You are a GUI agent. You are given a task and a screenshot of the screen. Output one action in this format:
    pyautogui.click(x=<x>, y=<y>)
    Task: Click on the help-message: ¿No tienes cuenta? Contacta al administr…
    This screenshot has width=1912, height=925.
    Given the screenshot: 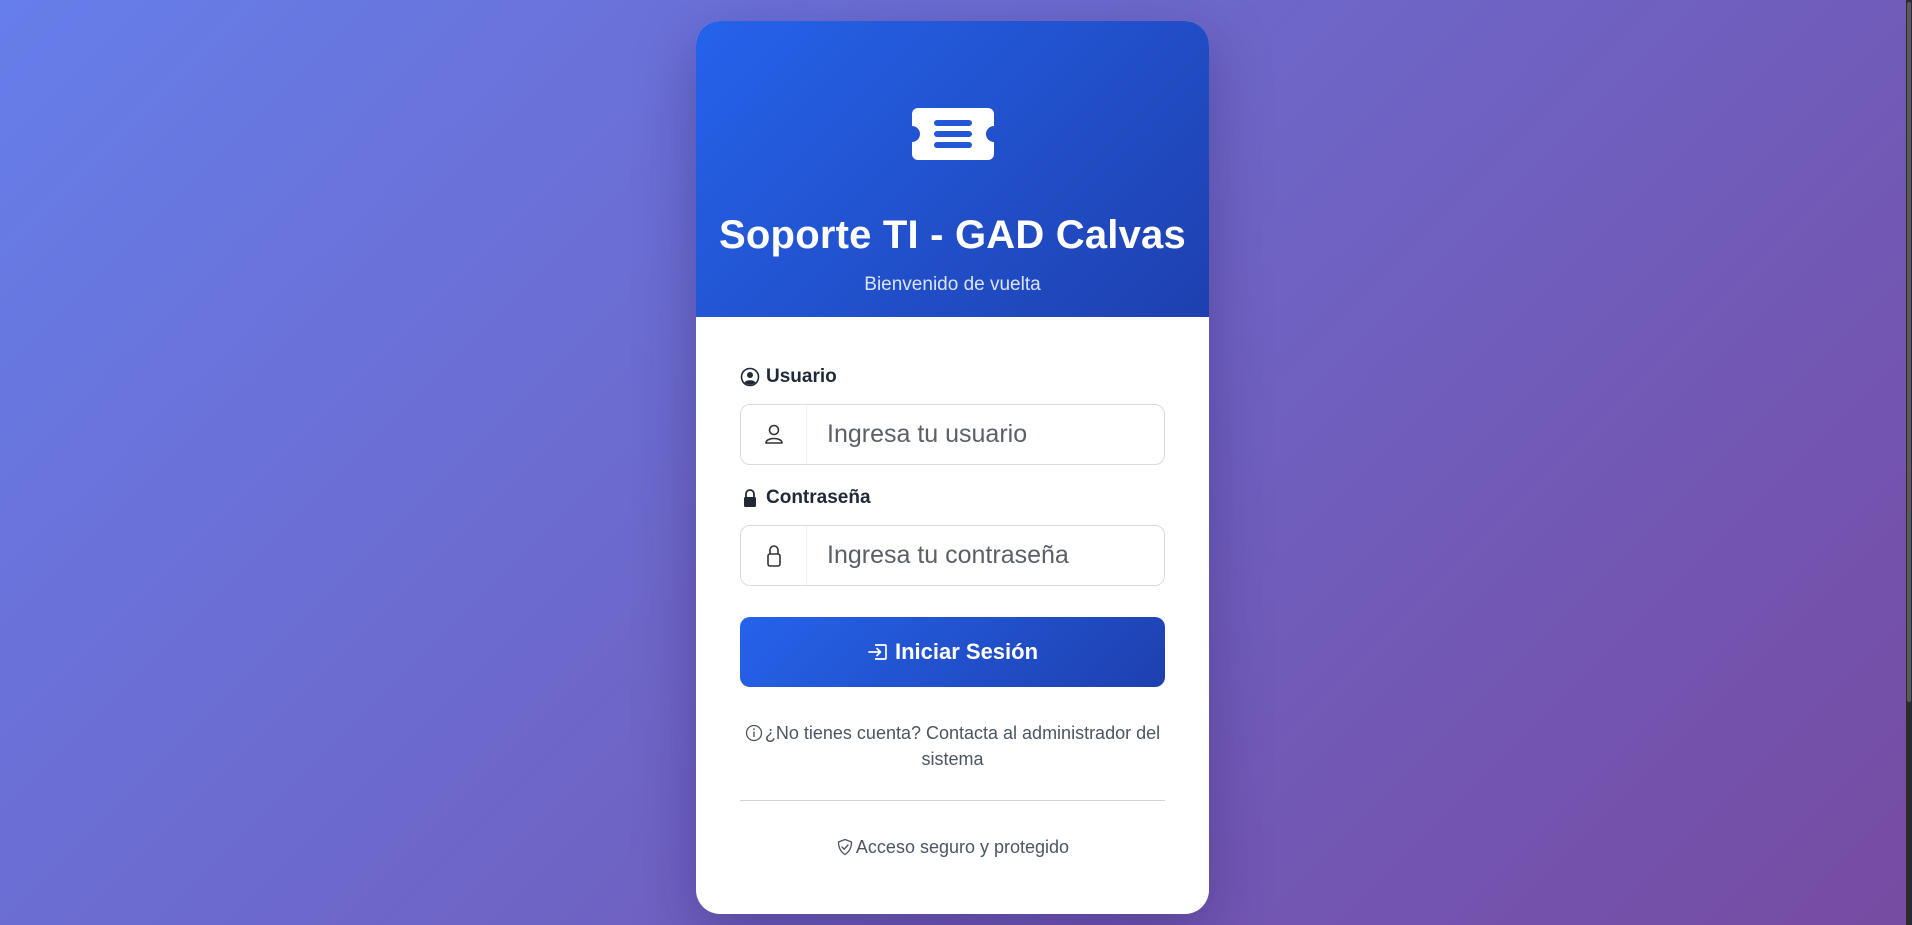 What is the action you would take?
    pyautogui.click(x=962, y=746)
    